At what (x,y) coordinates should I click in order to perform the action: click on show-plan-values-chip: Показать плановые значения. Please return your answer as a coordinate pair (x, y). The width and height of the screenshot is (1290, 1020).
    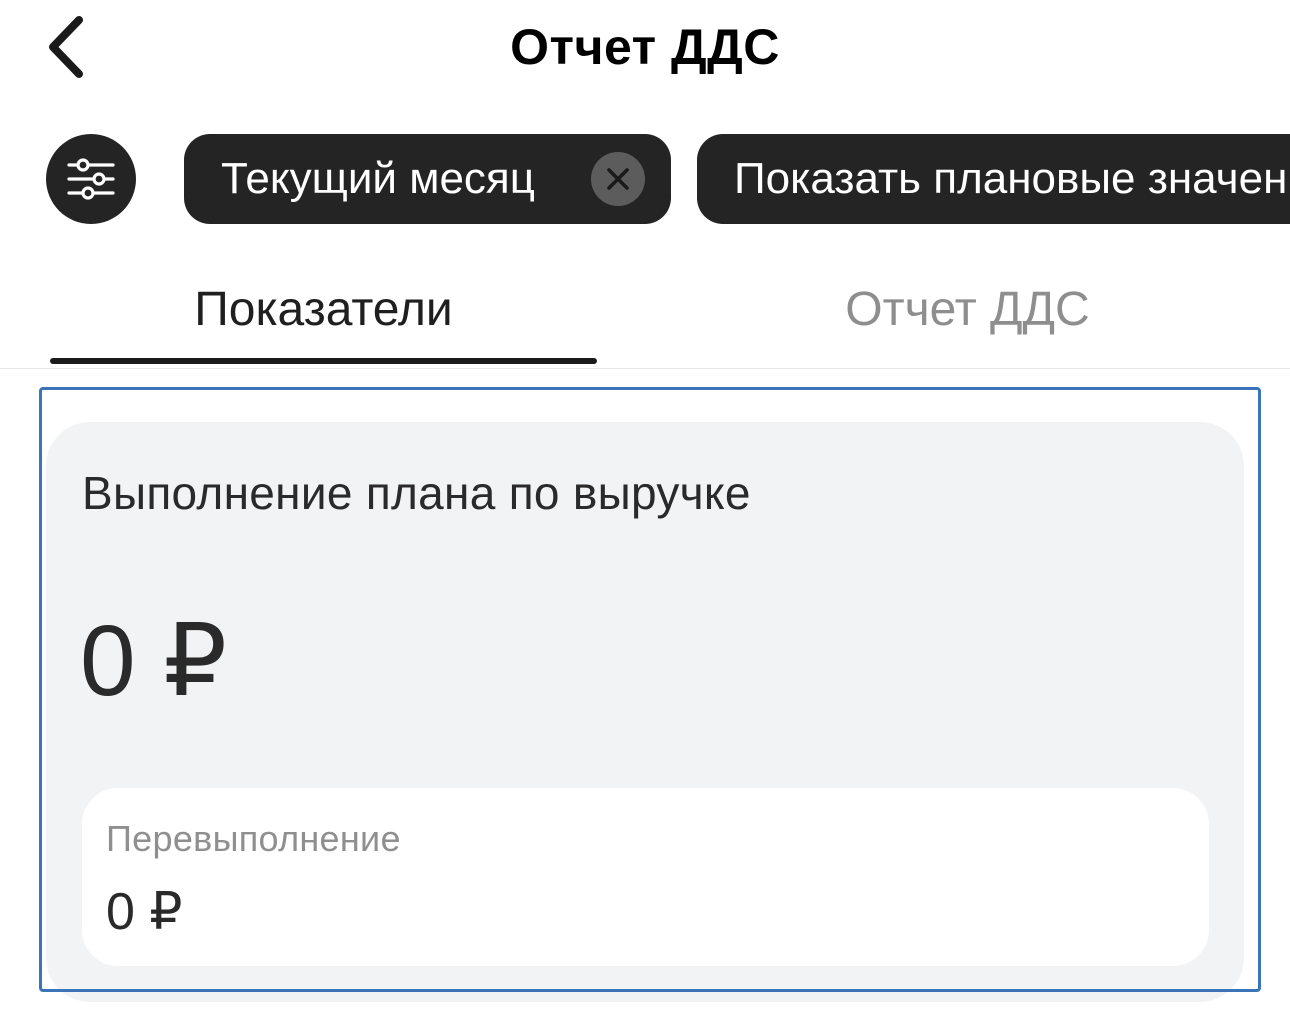
    Looking at the image, I should click on (993, 178).